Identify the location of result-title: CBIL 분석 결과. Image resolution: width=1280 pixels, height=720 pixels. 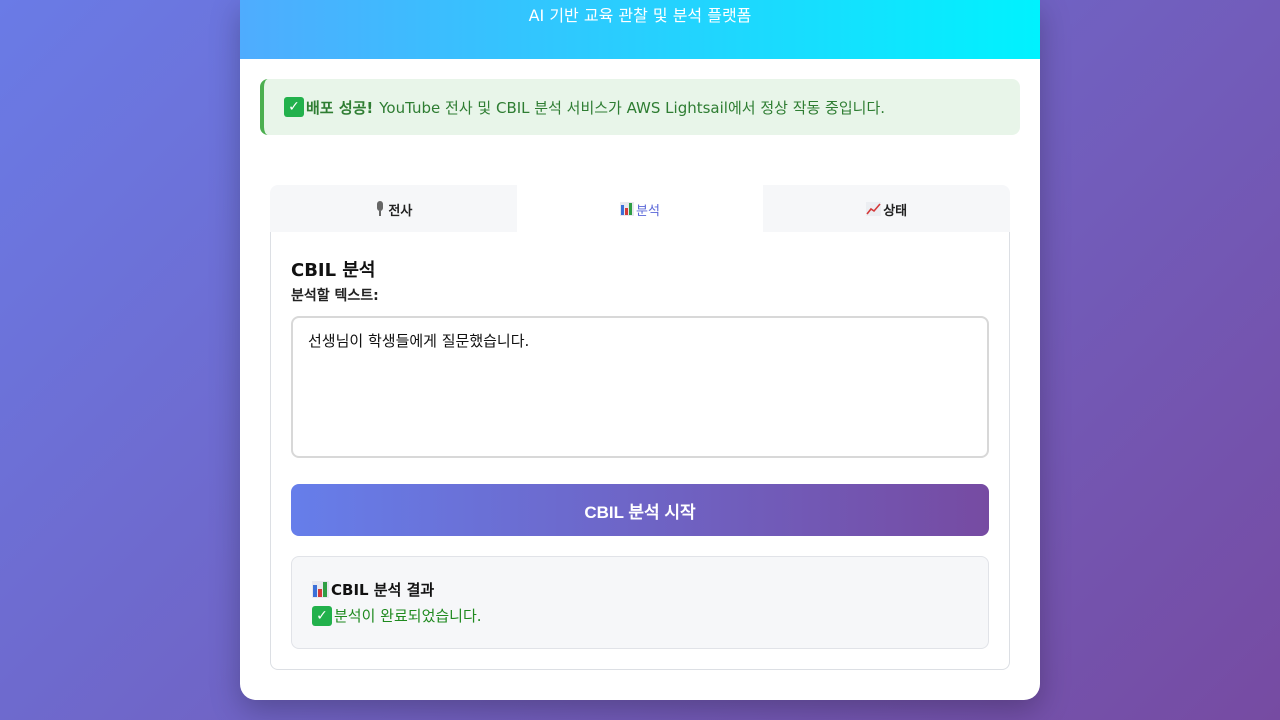
(383, 590).